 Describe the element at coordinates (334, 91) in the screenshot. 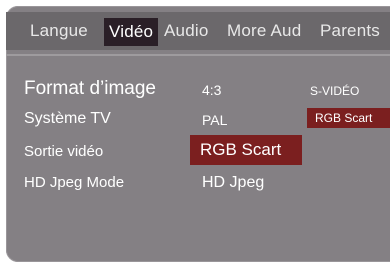

I see `option-s-video: S-VIDÉO` at that location.